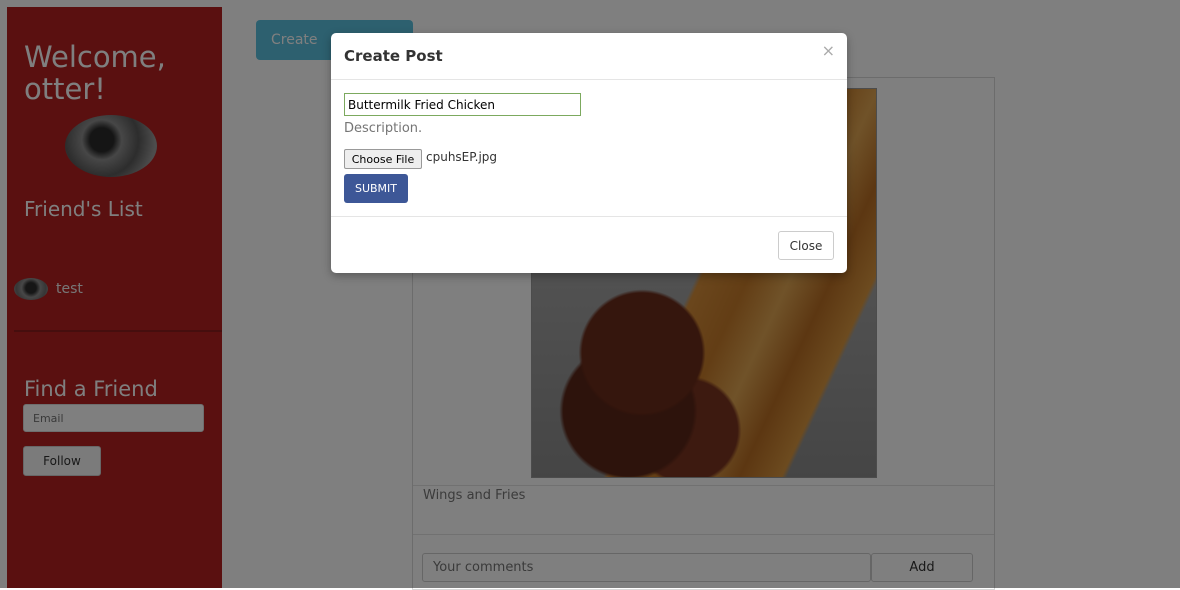  What do you see at coordinates (494, 128) in the screenshot?
I see `description-input` at bounding box center [494, 128].